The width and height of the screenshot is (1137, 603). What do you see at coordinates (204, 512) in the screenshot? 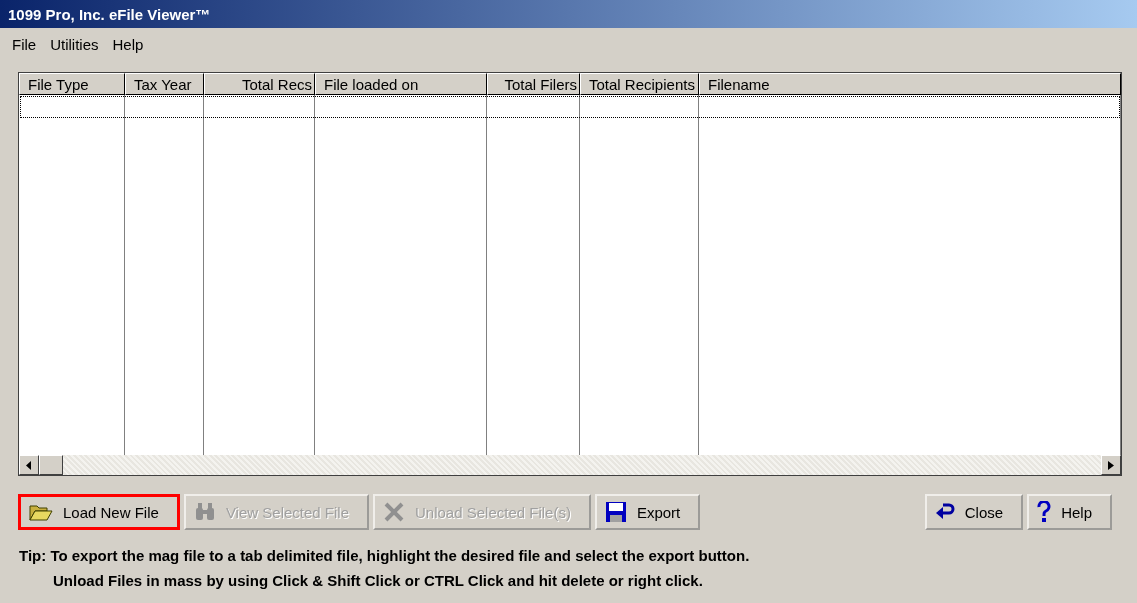
I see `binoculars-icon` at bounding box center [204, 512].